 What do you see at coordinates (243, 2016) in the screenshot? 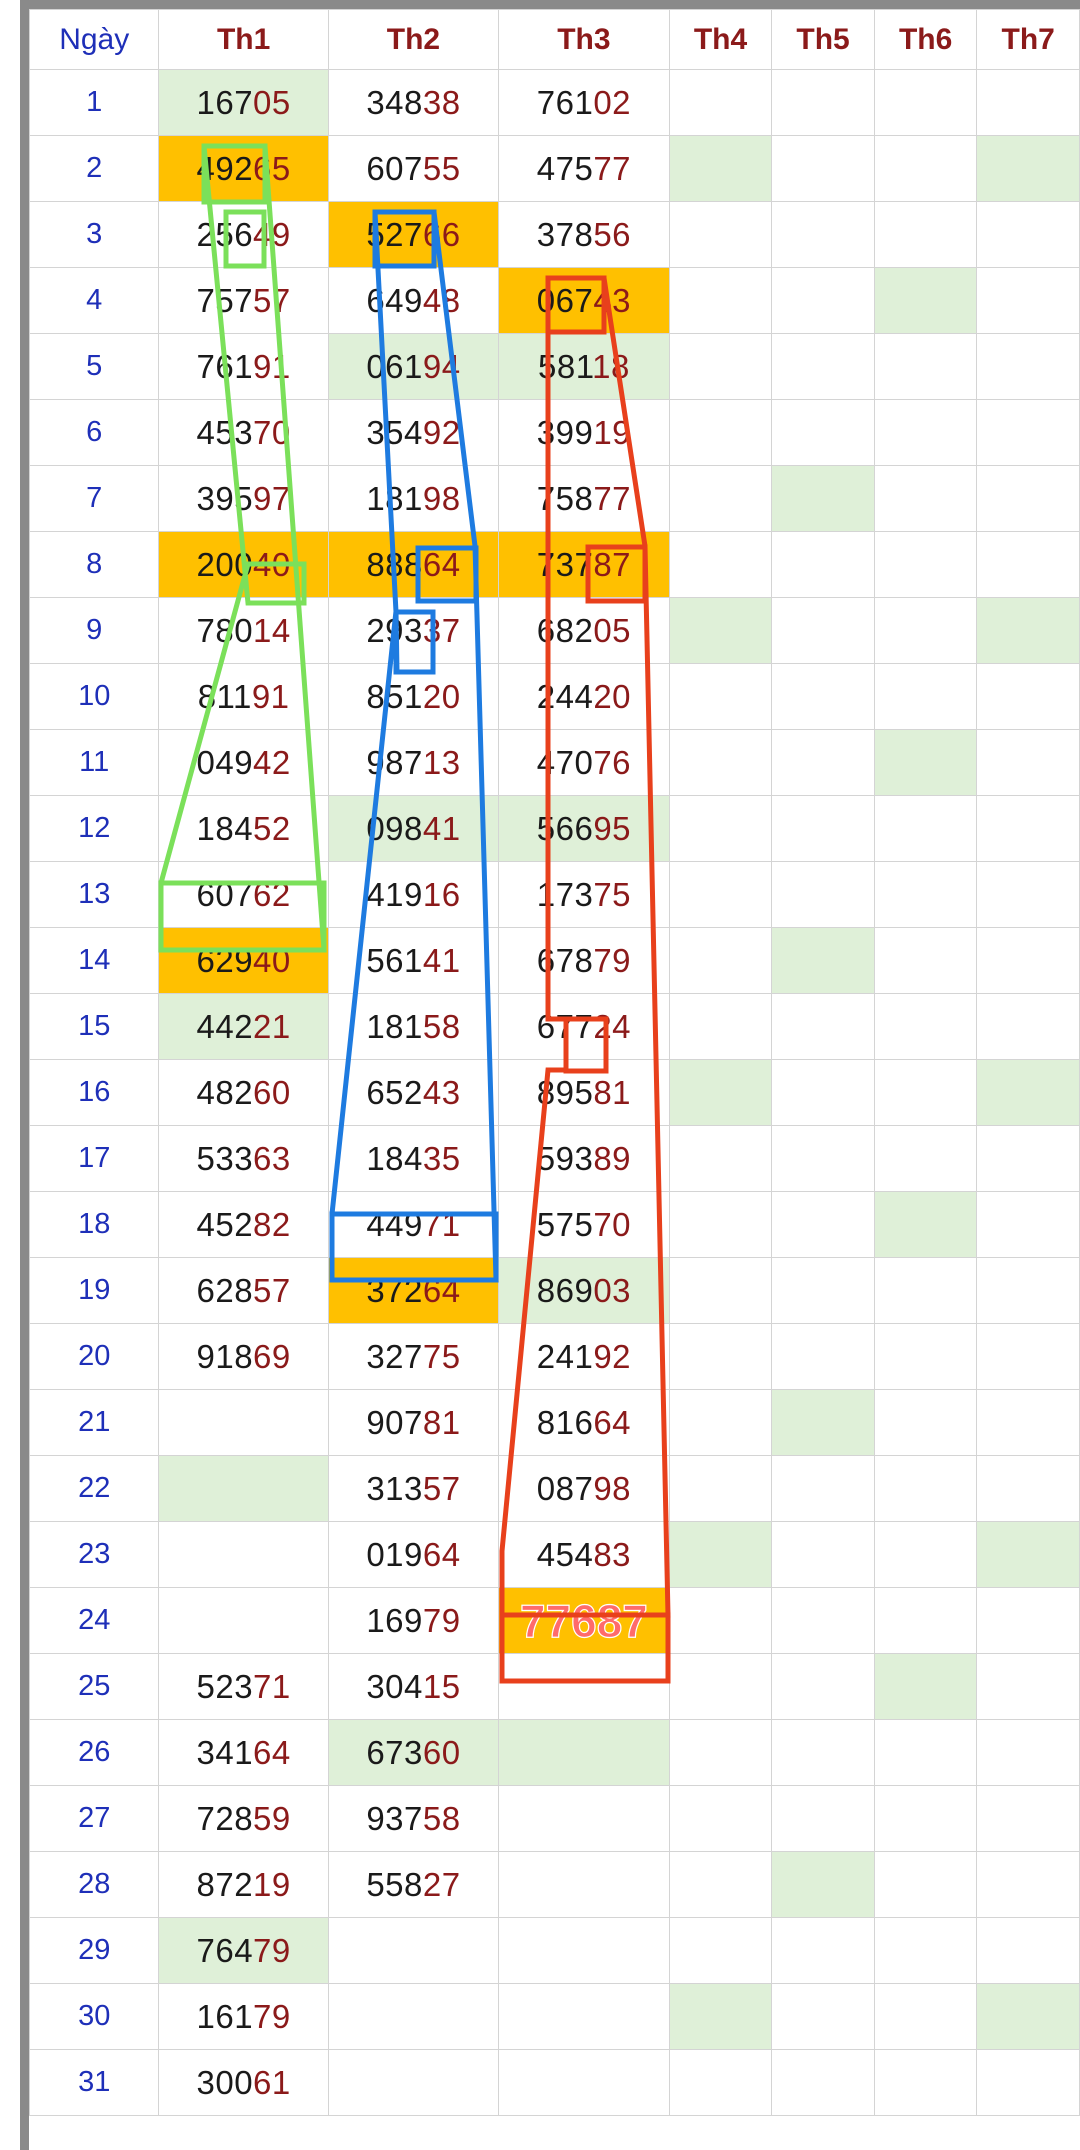
I see `result-cell: 16179` at bounding box center [243, 2016].